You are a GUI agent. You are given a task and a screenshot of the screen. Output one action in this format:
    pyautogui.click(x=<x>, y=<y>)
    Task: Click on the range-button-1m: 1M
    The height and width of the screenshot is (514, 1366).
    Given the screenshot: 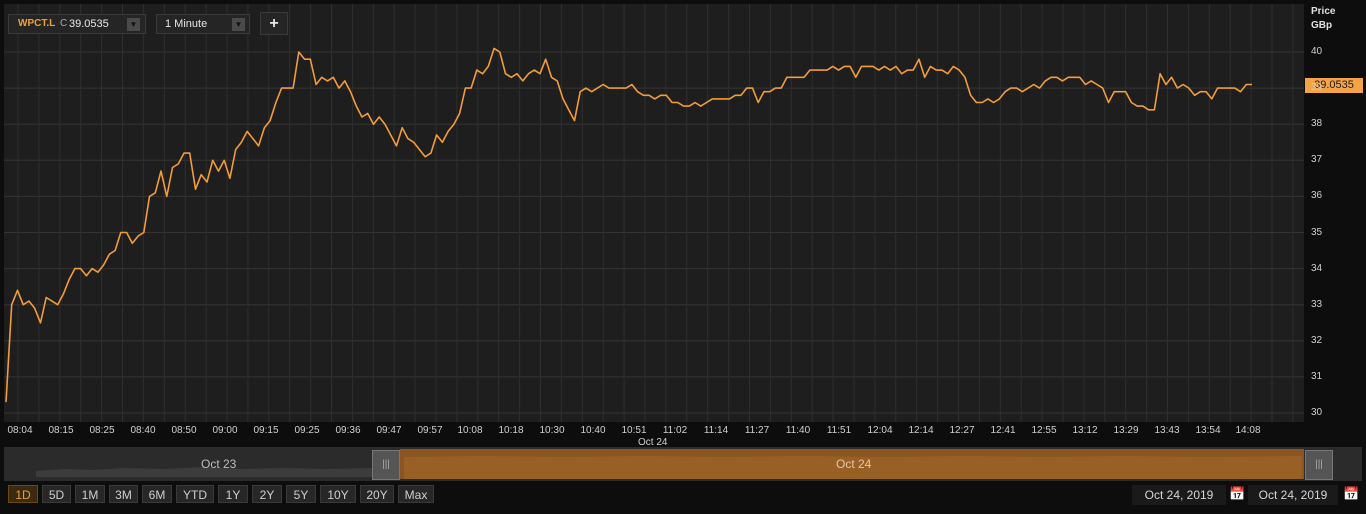 What is the action you would take?
    pyautogui.click(x=90, y=494)
    